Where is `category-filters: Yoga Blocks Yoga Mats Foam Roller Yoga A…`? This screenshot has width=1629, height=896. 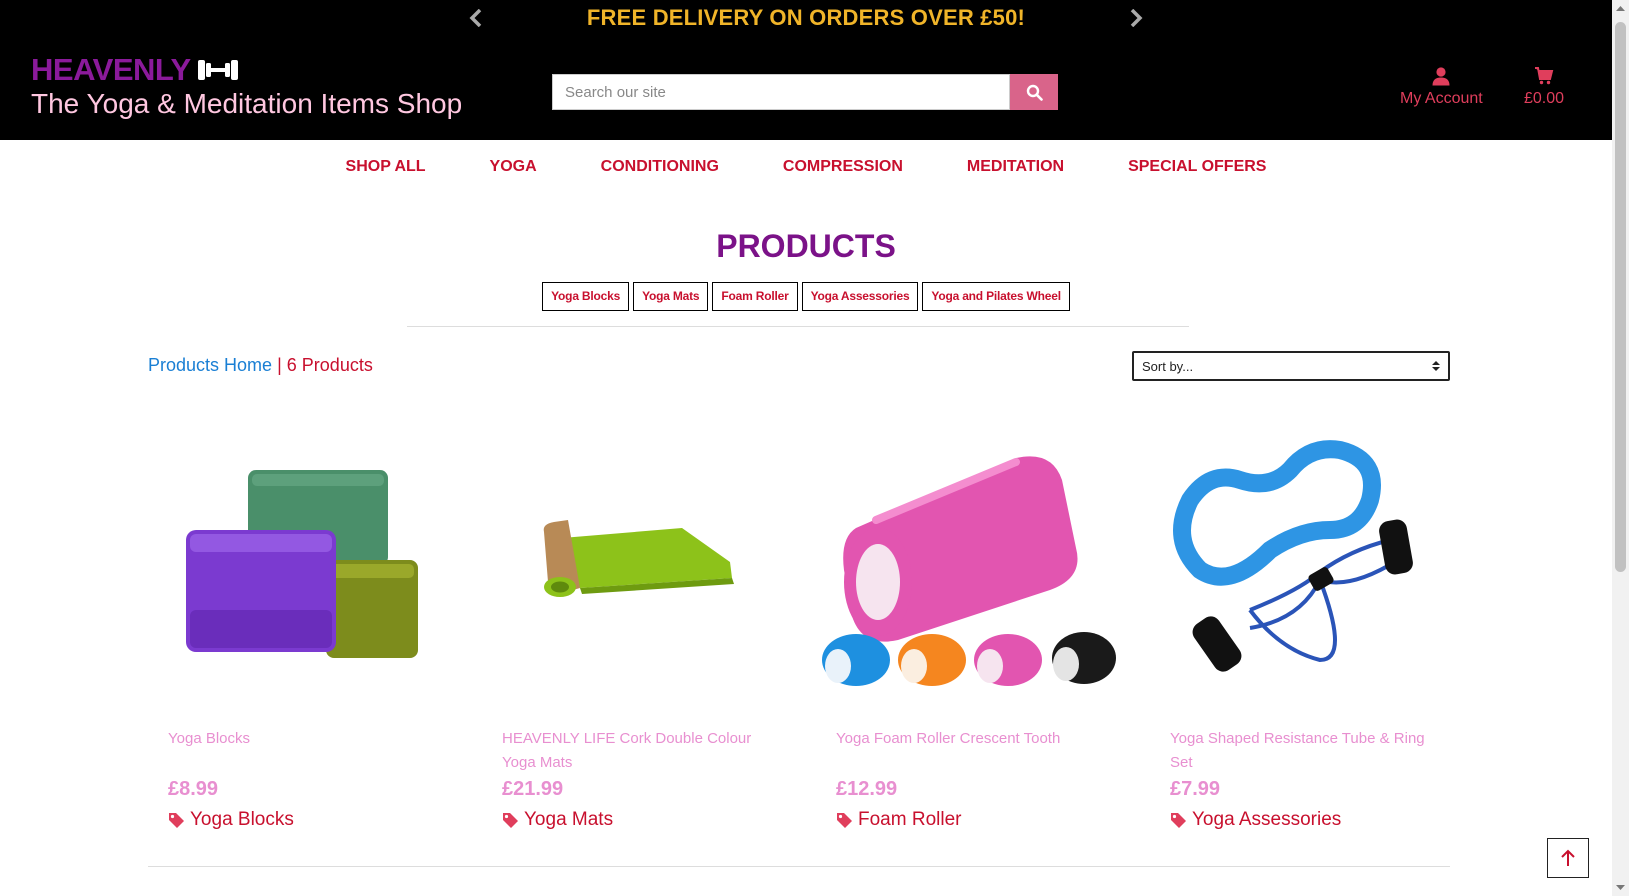
category-filters: Yoga Blocks Yoga Mats Foam Roller Yoga A… is located at coordinates (806, 296).